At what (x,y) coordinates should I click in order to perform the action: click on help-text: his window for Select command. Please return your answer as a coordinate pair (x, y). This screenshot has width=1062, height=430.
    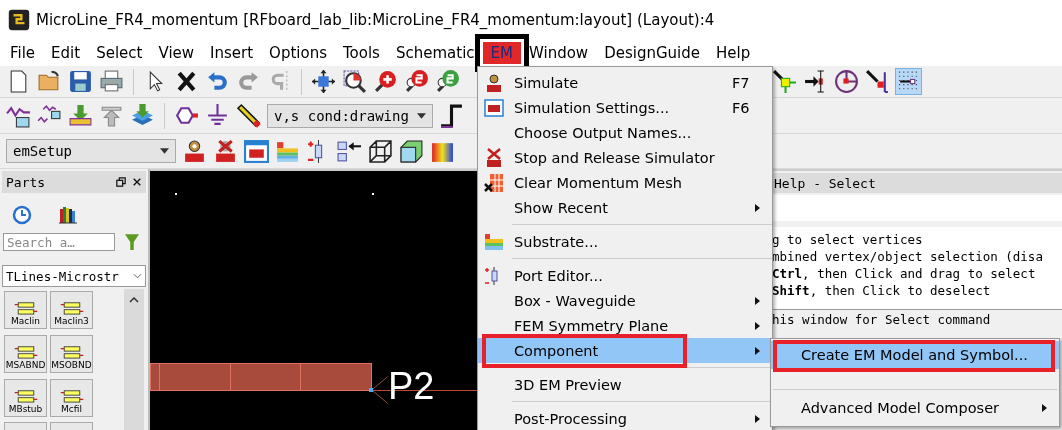
    Looking at the image, I should click on (881, 319).